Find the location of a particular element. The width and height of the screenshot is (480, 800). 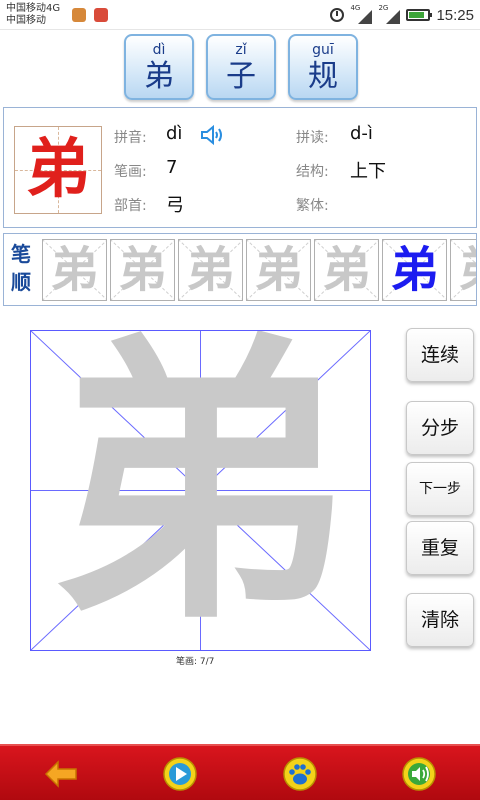

notification-search-icon is located at coordinates (101, 15).